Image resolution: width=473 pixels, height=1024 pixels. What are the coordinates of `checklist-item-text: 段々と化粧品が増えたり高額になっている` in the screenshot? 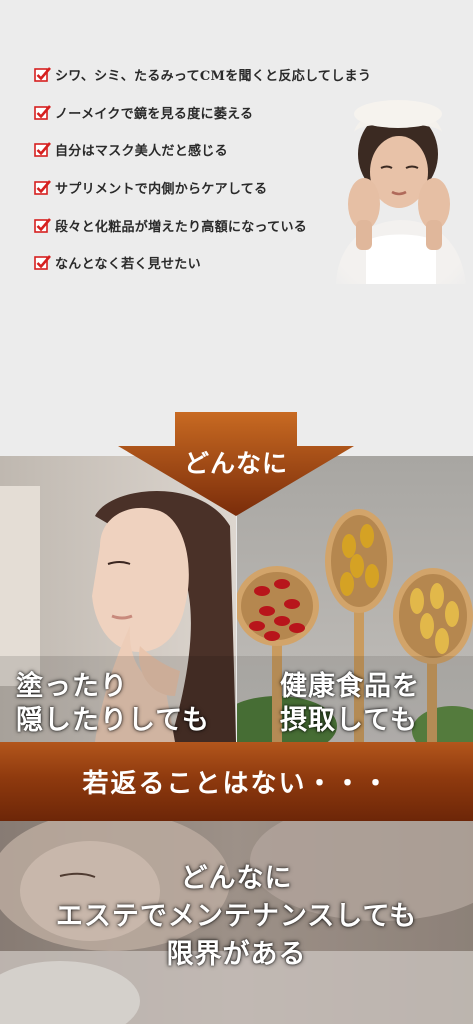 It's located at (181, 227).